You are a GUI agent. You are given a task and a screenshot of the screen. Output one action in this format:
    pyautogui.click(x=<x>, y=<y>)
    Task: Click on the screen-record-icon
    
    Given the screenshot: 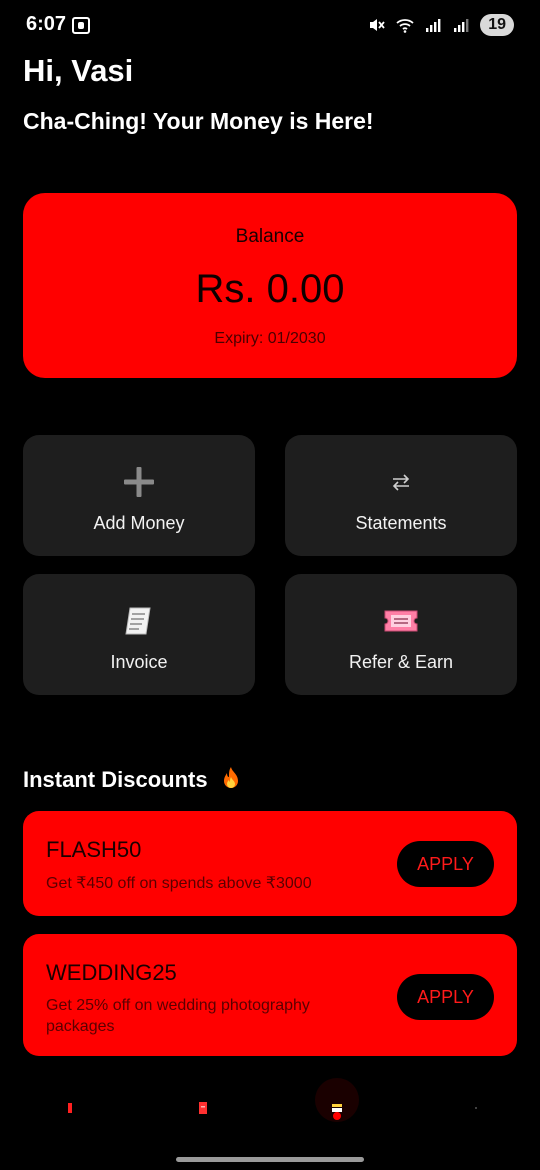 What is the action you would take?
    pyautogui.click(x=81, y=25)
    